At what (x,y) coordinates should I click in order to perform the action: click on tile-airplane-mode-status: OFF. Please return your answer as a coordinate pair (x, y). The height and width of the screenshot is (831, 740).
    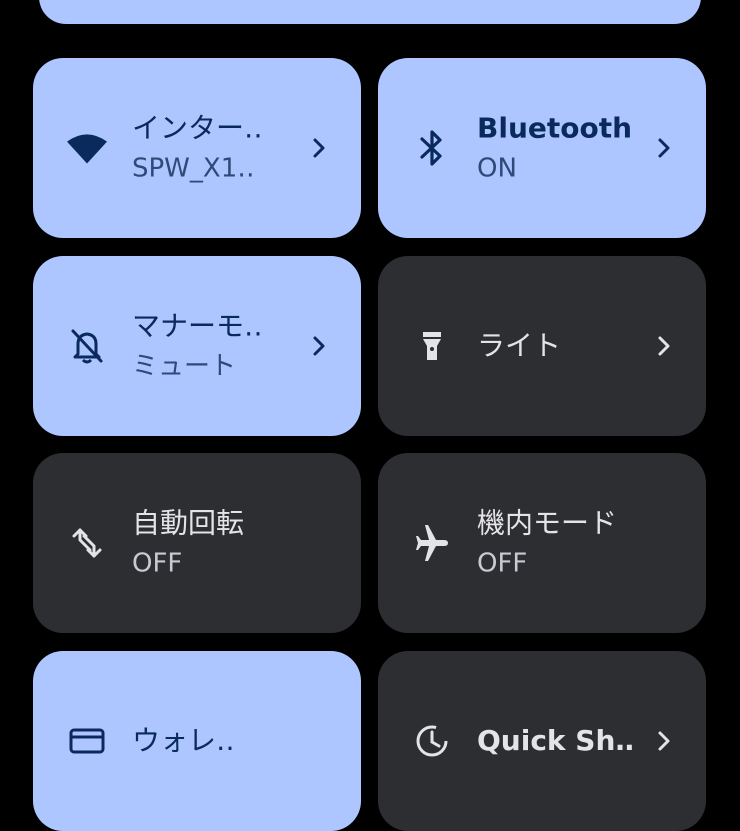
    Looking at the image, I should click on (502, 563).